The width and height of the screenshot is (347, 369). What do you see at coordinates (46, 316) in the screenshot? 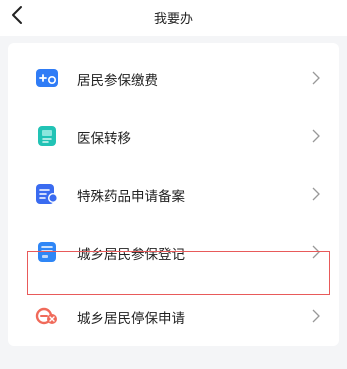
I see `suspend-insurance-icon` at bounding box center [46, 316].